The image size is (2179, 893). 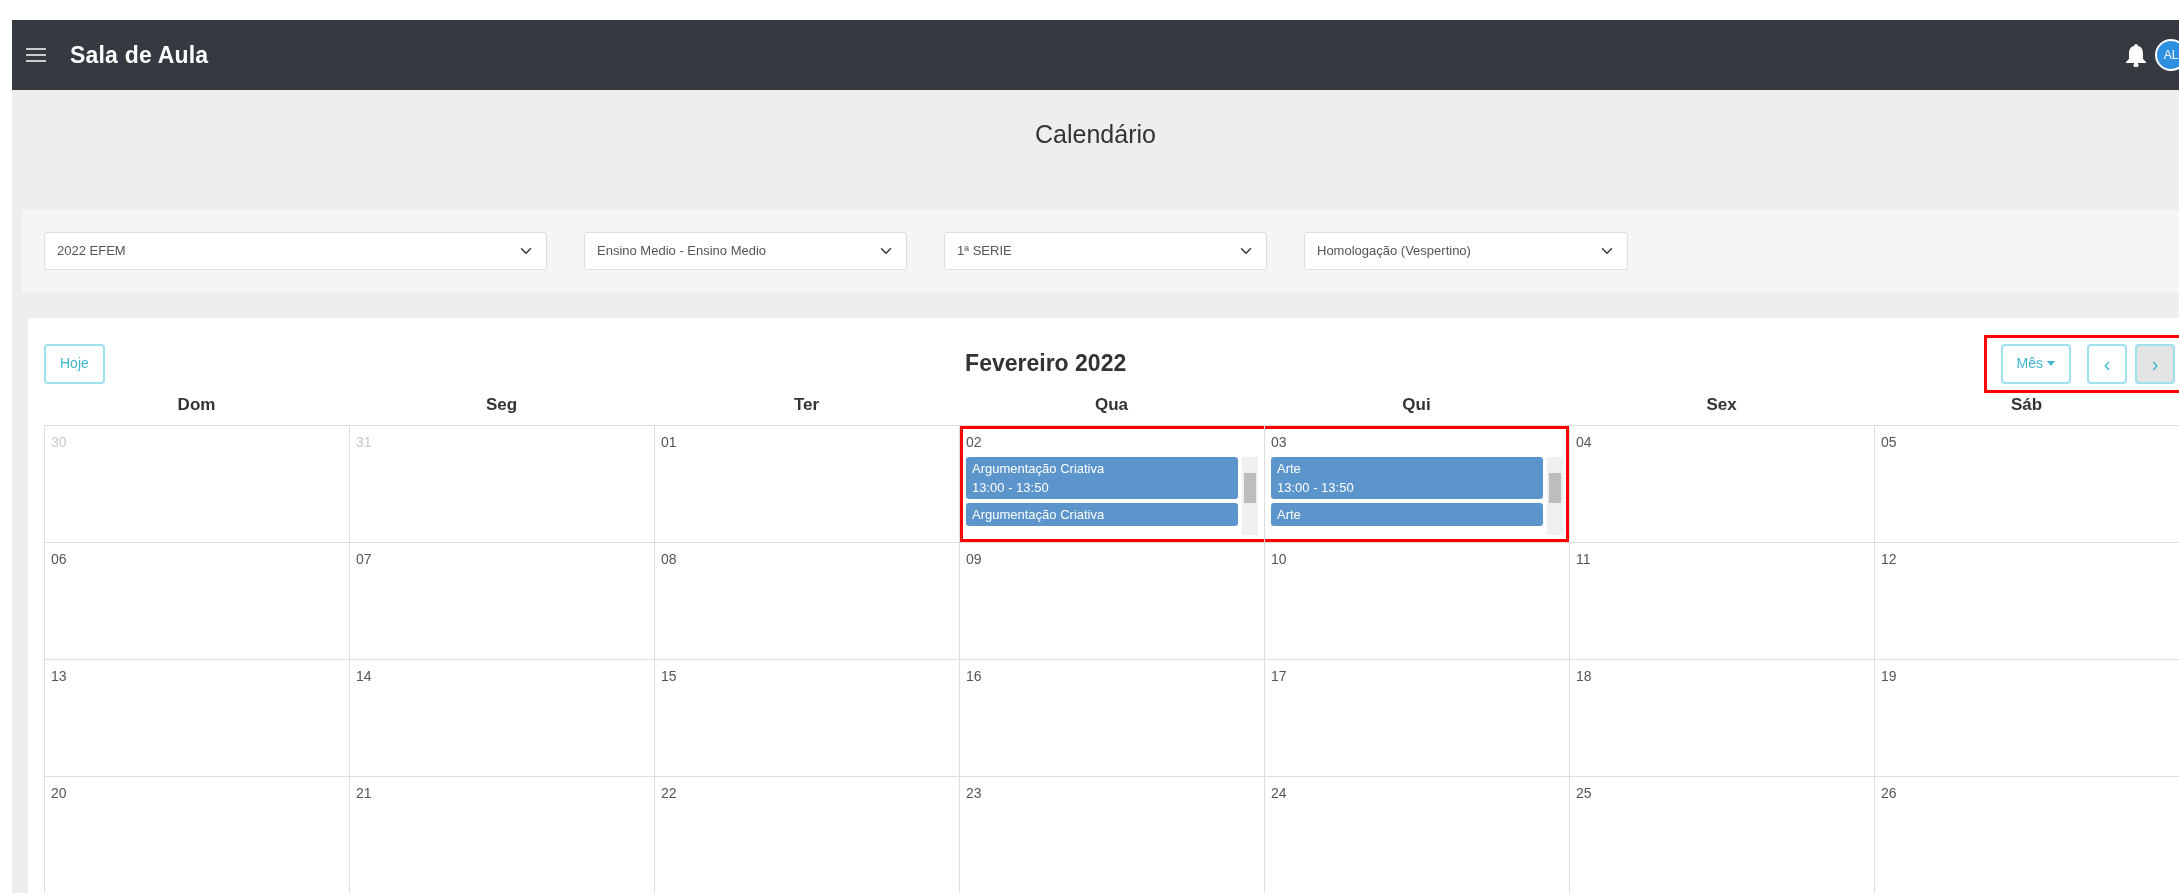 I want to click on day-number: 23, so click(x=974, y=793).